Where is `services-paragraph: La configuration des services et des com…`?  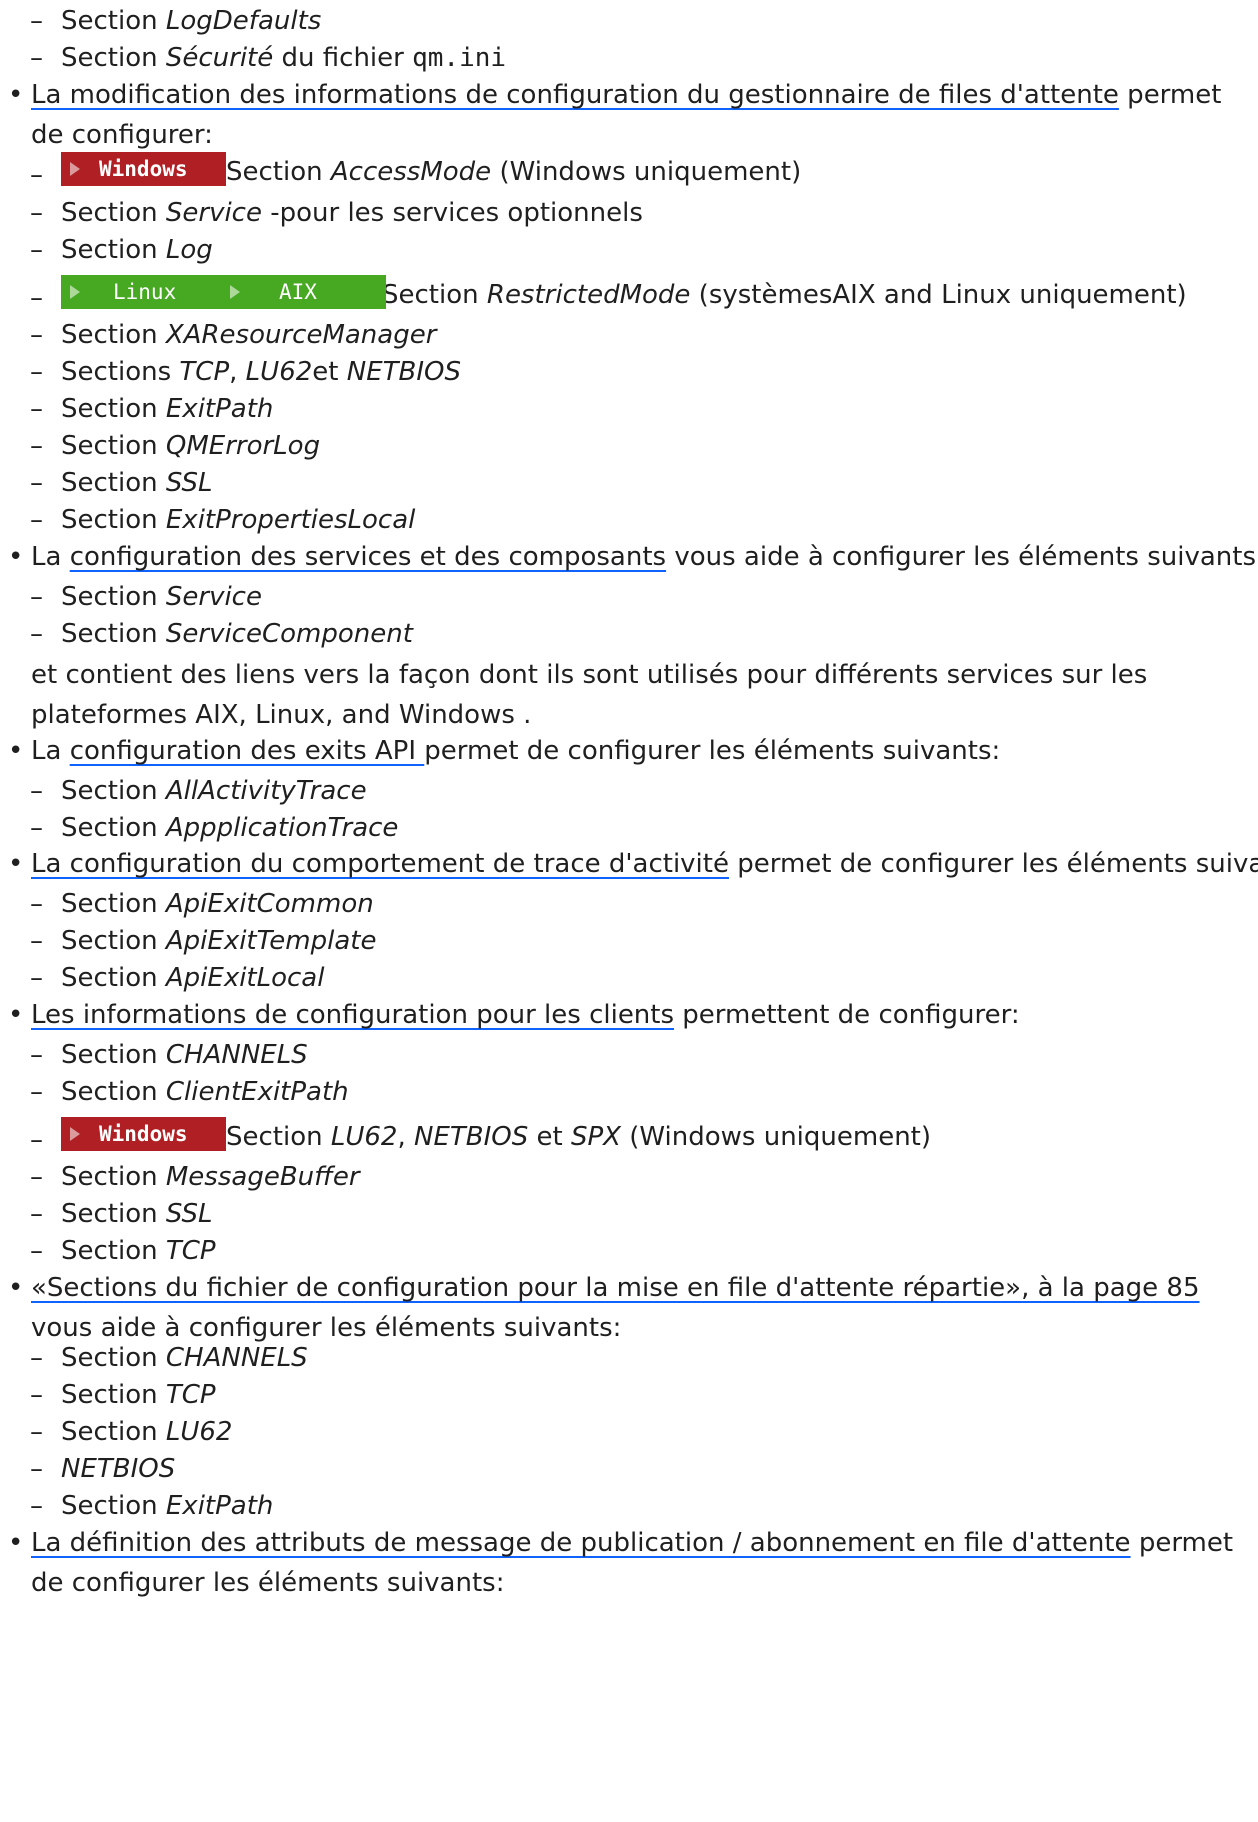 services-paragraph: La configuration des services et des com… is located at coordinates (644, 557).